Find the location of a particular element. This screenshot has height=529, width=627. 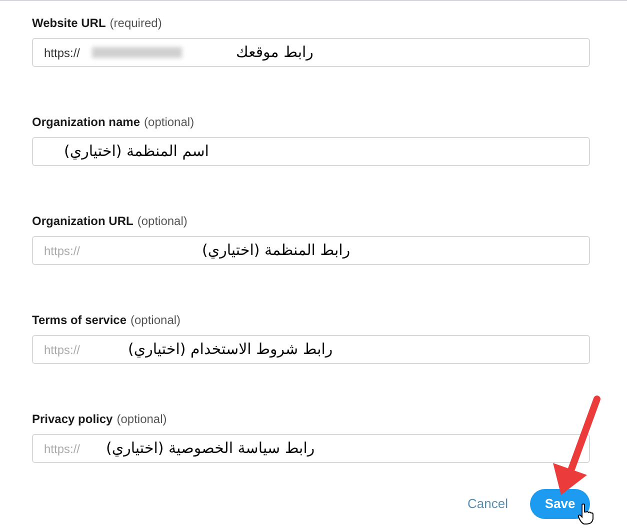

annotation-text: اسم المنظمة (اختياري) is located at coordinates (136, 151).